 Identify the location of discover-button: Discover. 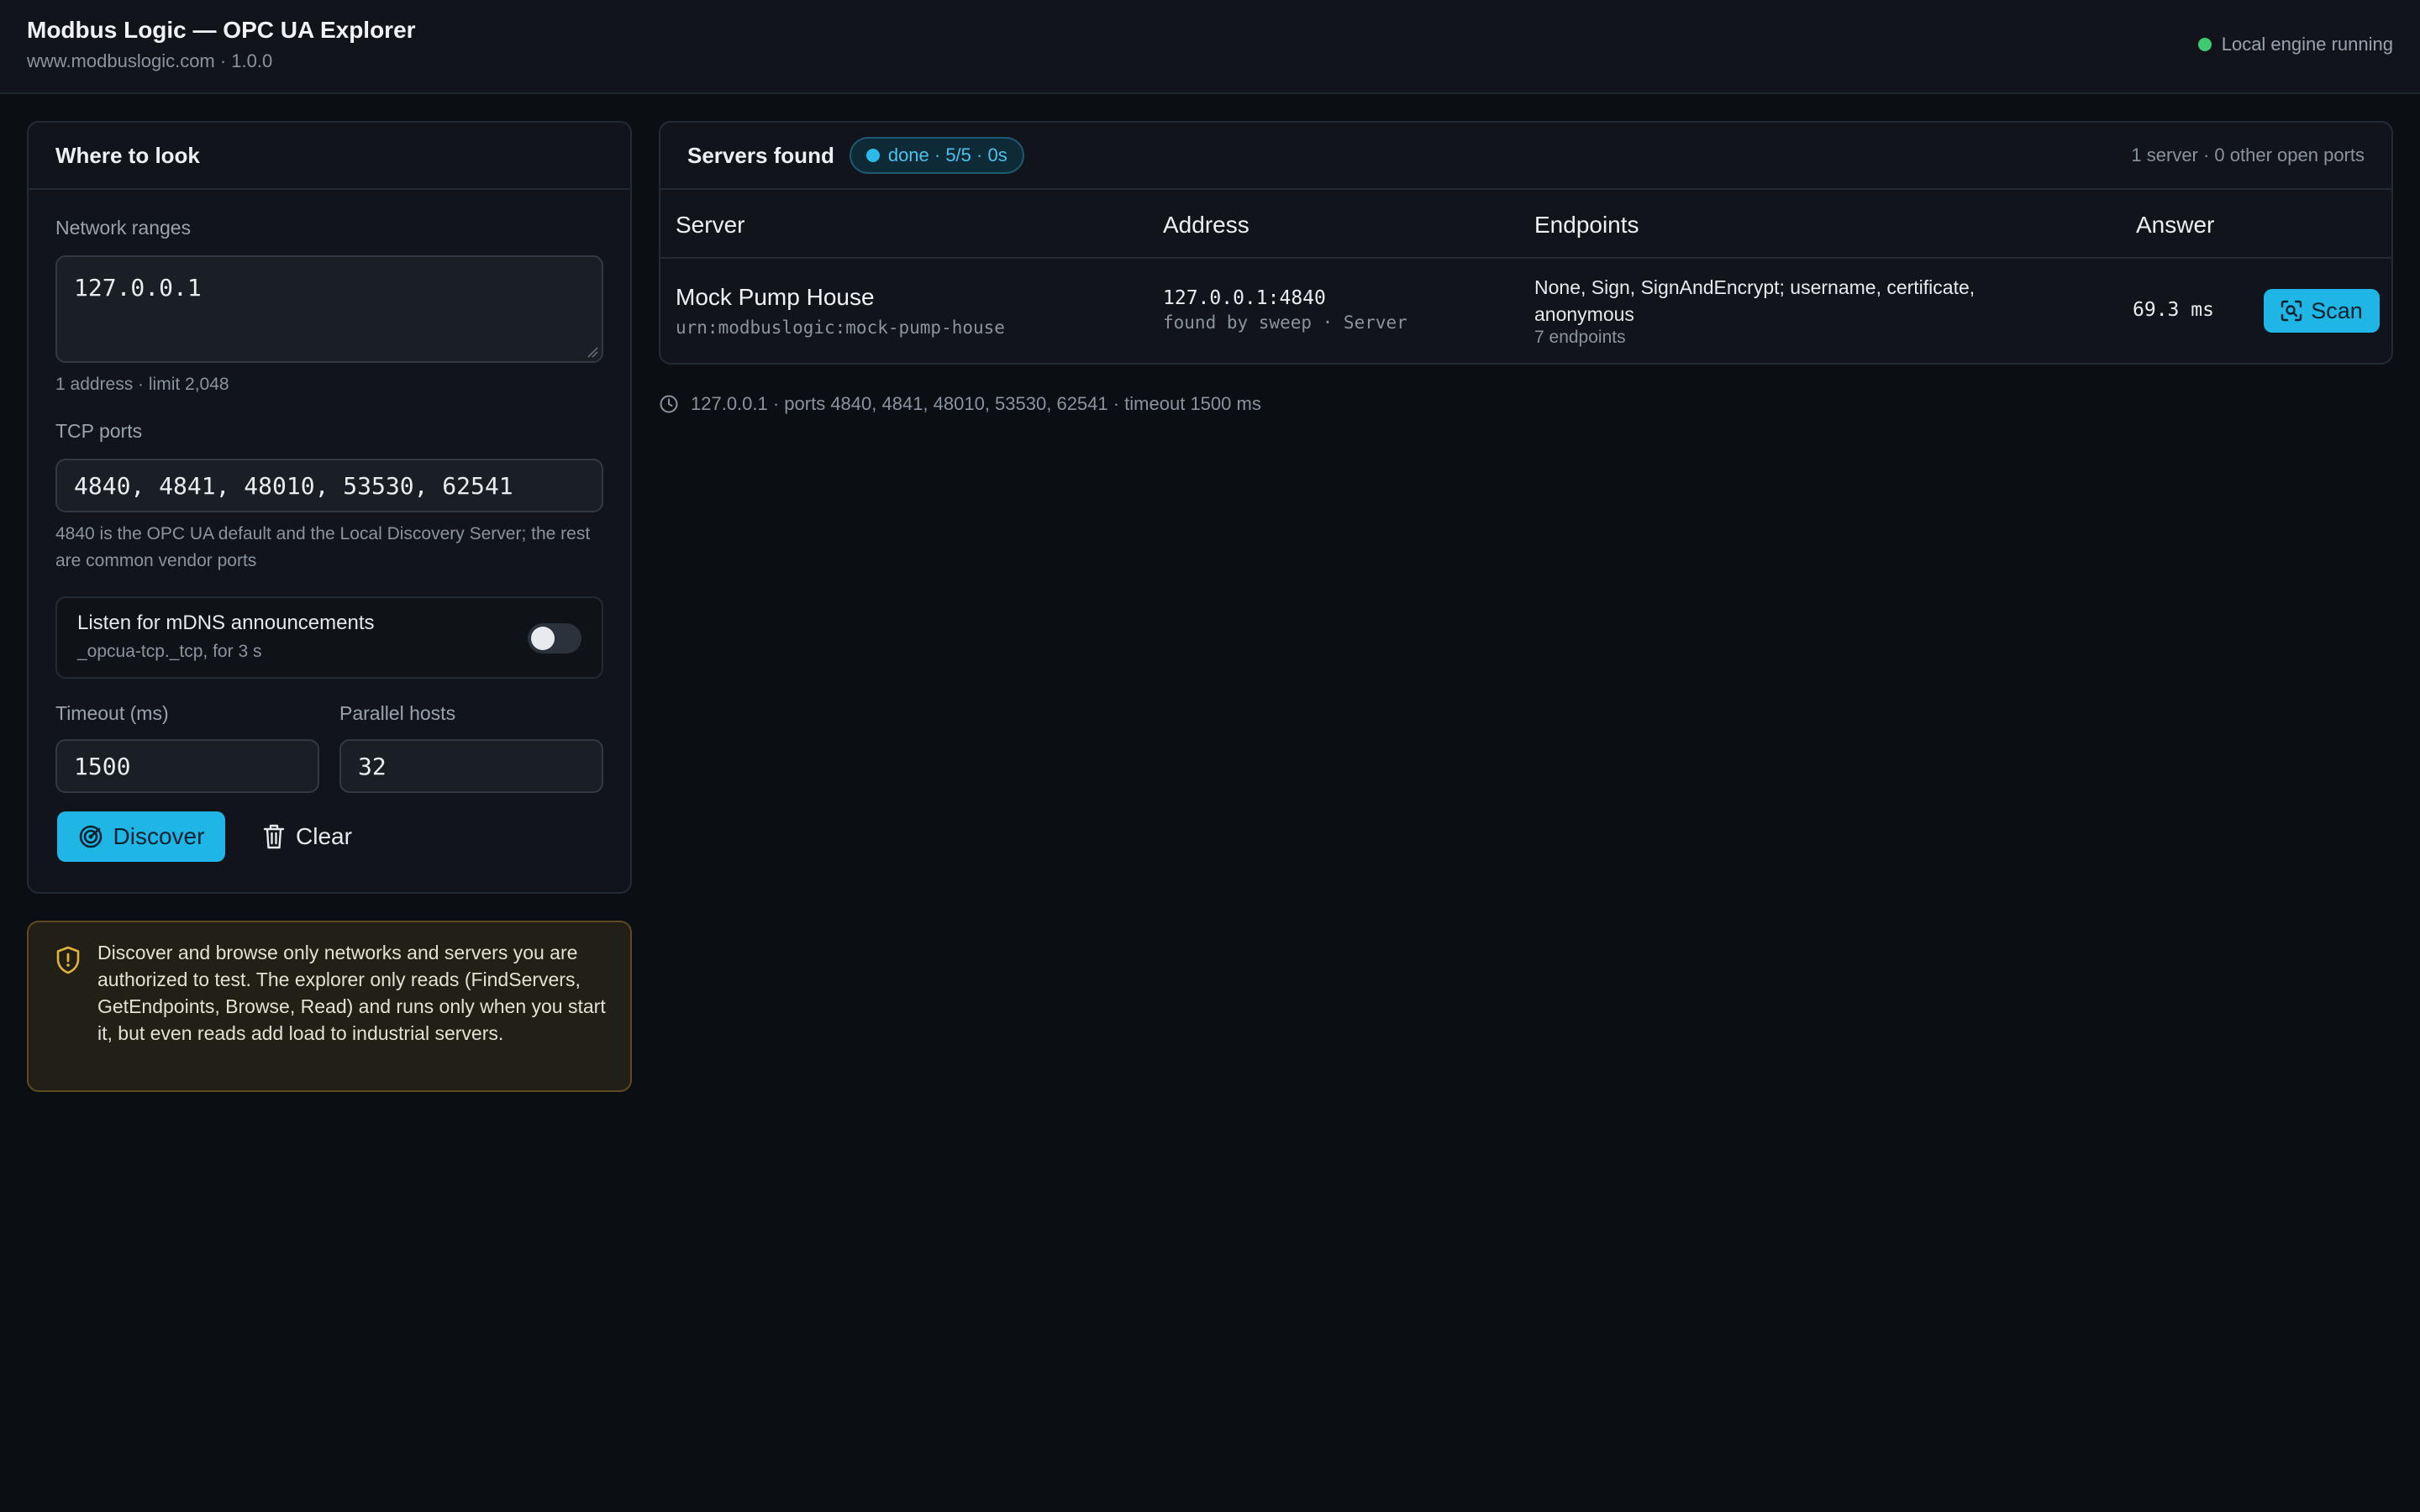
(141, 836).